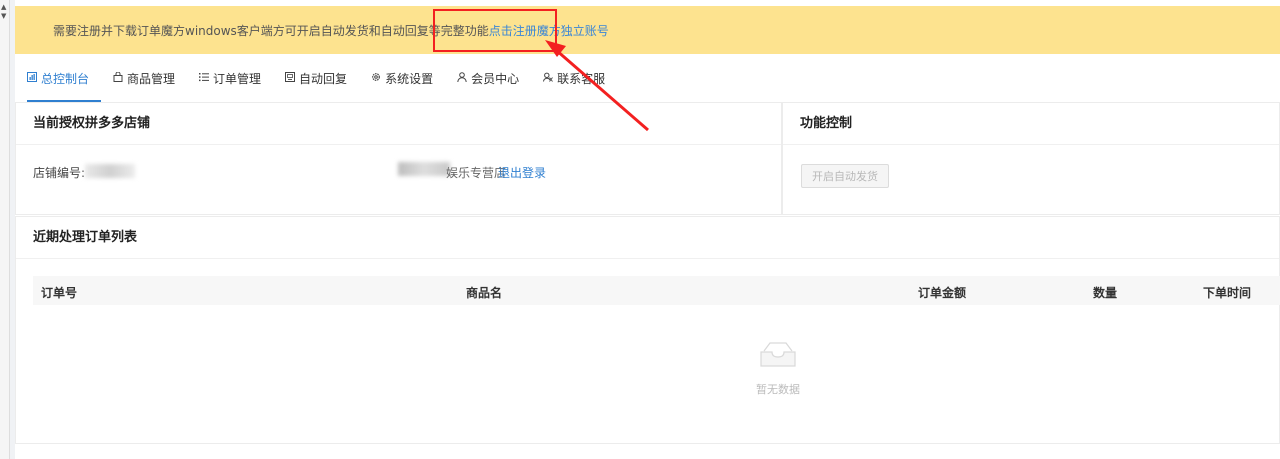 Image resolution: width=1280 pixels, height=459 pixels. Describe the element at coordinates (778, 389) in the screenshot. I see `empty-text: 暂无数据` at that location.